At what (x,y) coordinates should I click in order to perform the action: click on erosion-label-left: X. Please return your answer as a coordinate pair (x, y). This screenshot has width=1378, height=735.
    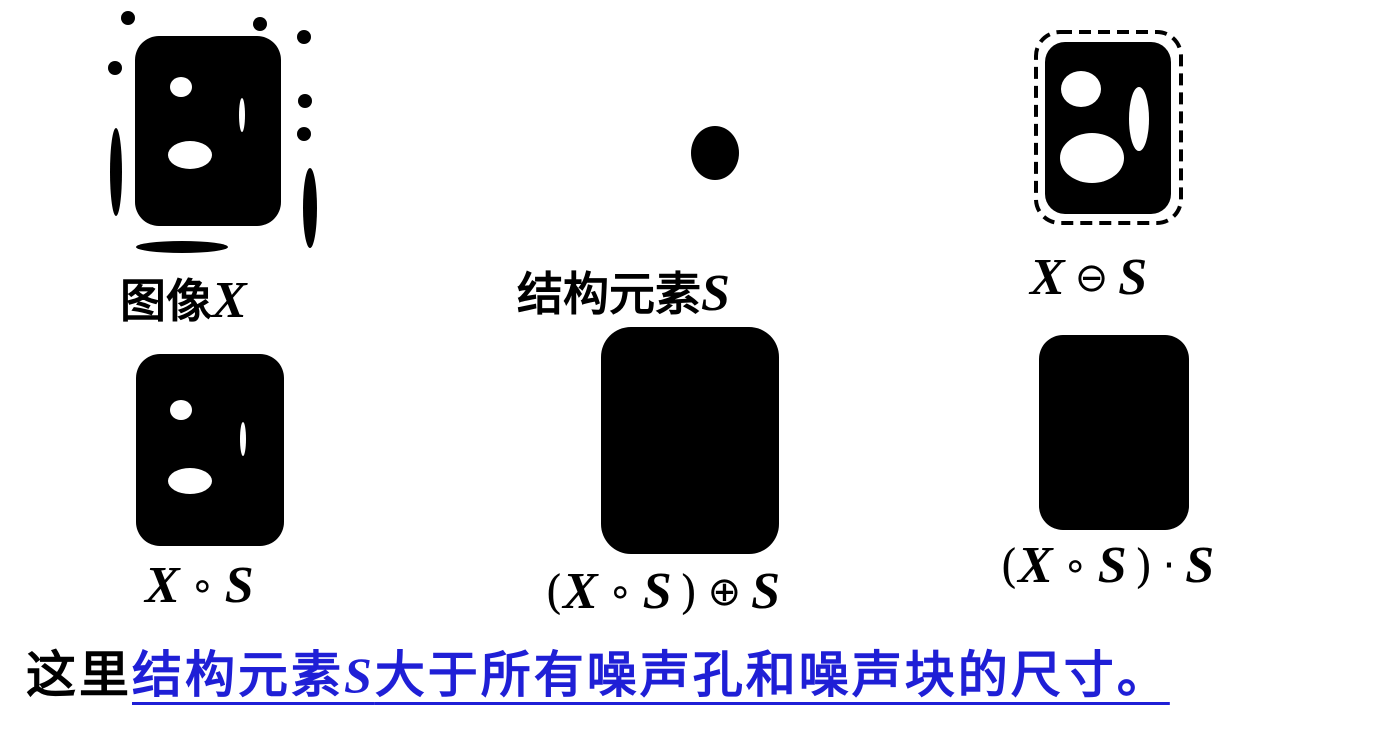
    Looking at the image, I should click on (1047, 277).